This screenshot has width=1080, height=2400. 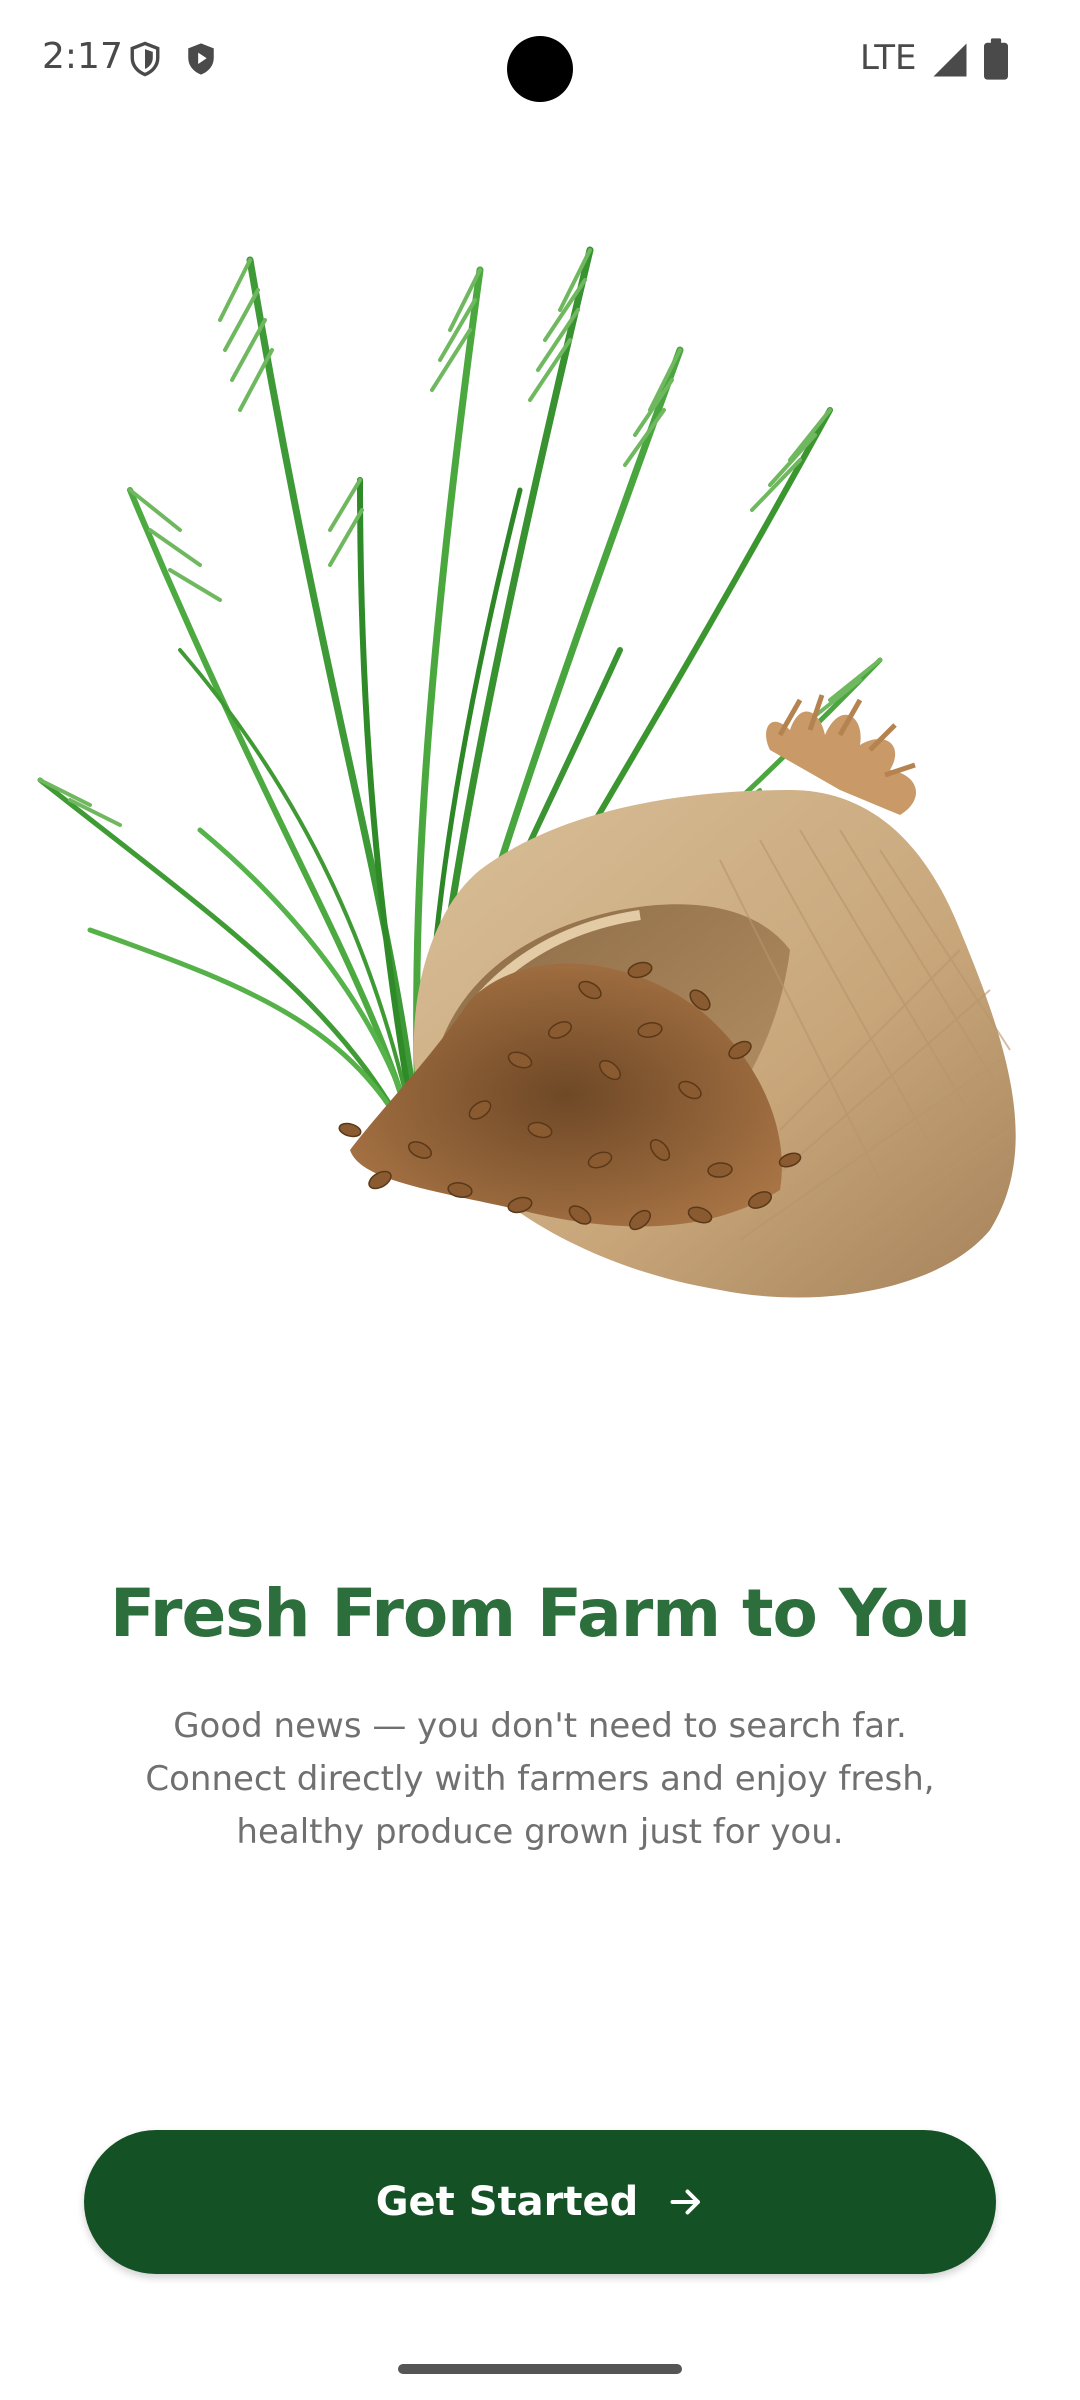 I want to click on signal-icon, so click(x=950, y=60).